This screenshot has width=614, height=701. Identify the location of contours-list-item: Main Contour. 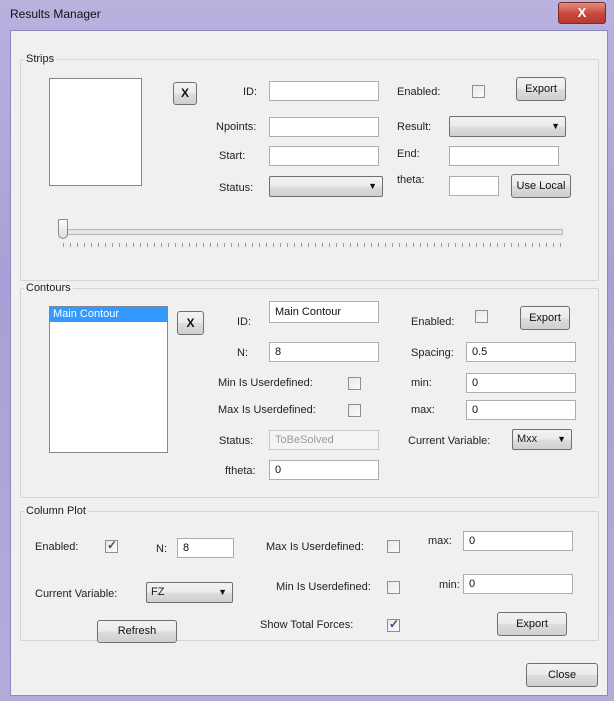
(108, 314).